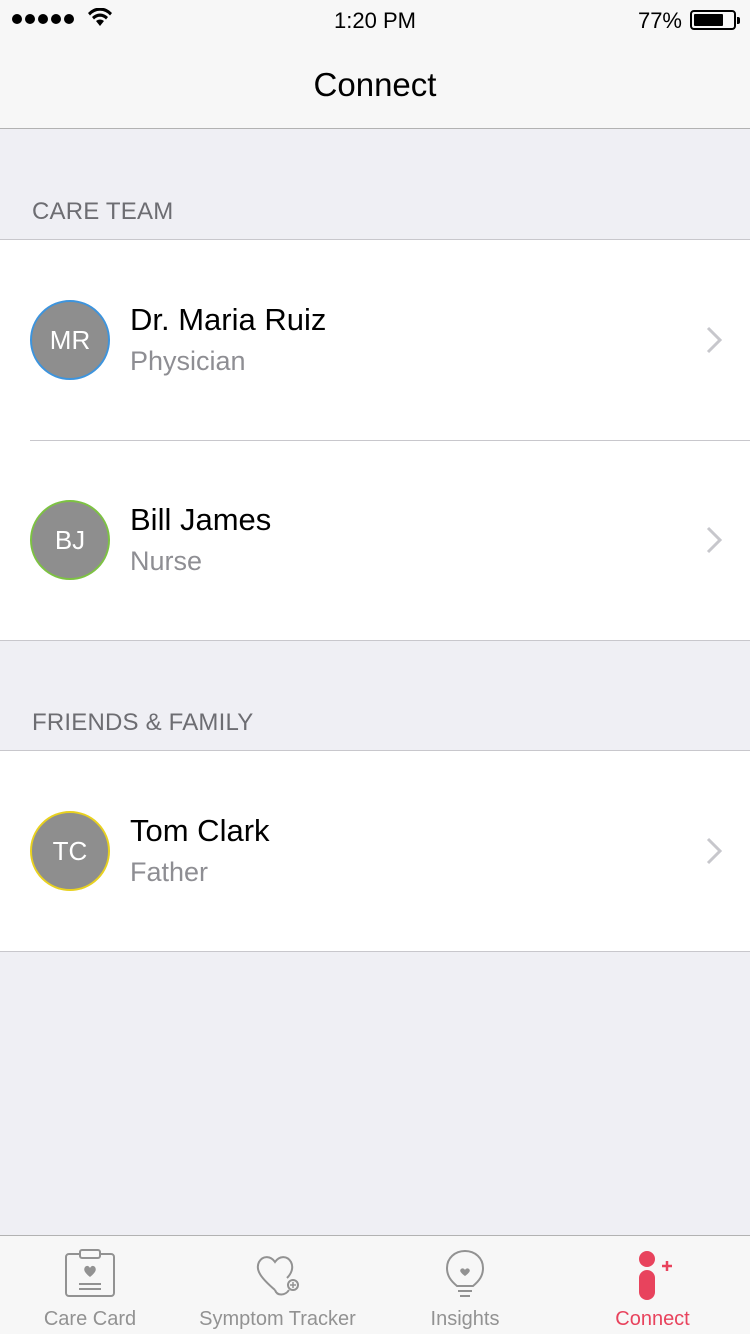  What do you see at coordinates (103, 211) in the screenshot?
I see `section-header-care-team: CARE TEAM` at bounding box center [103, 211].